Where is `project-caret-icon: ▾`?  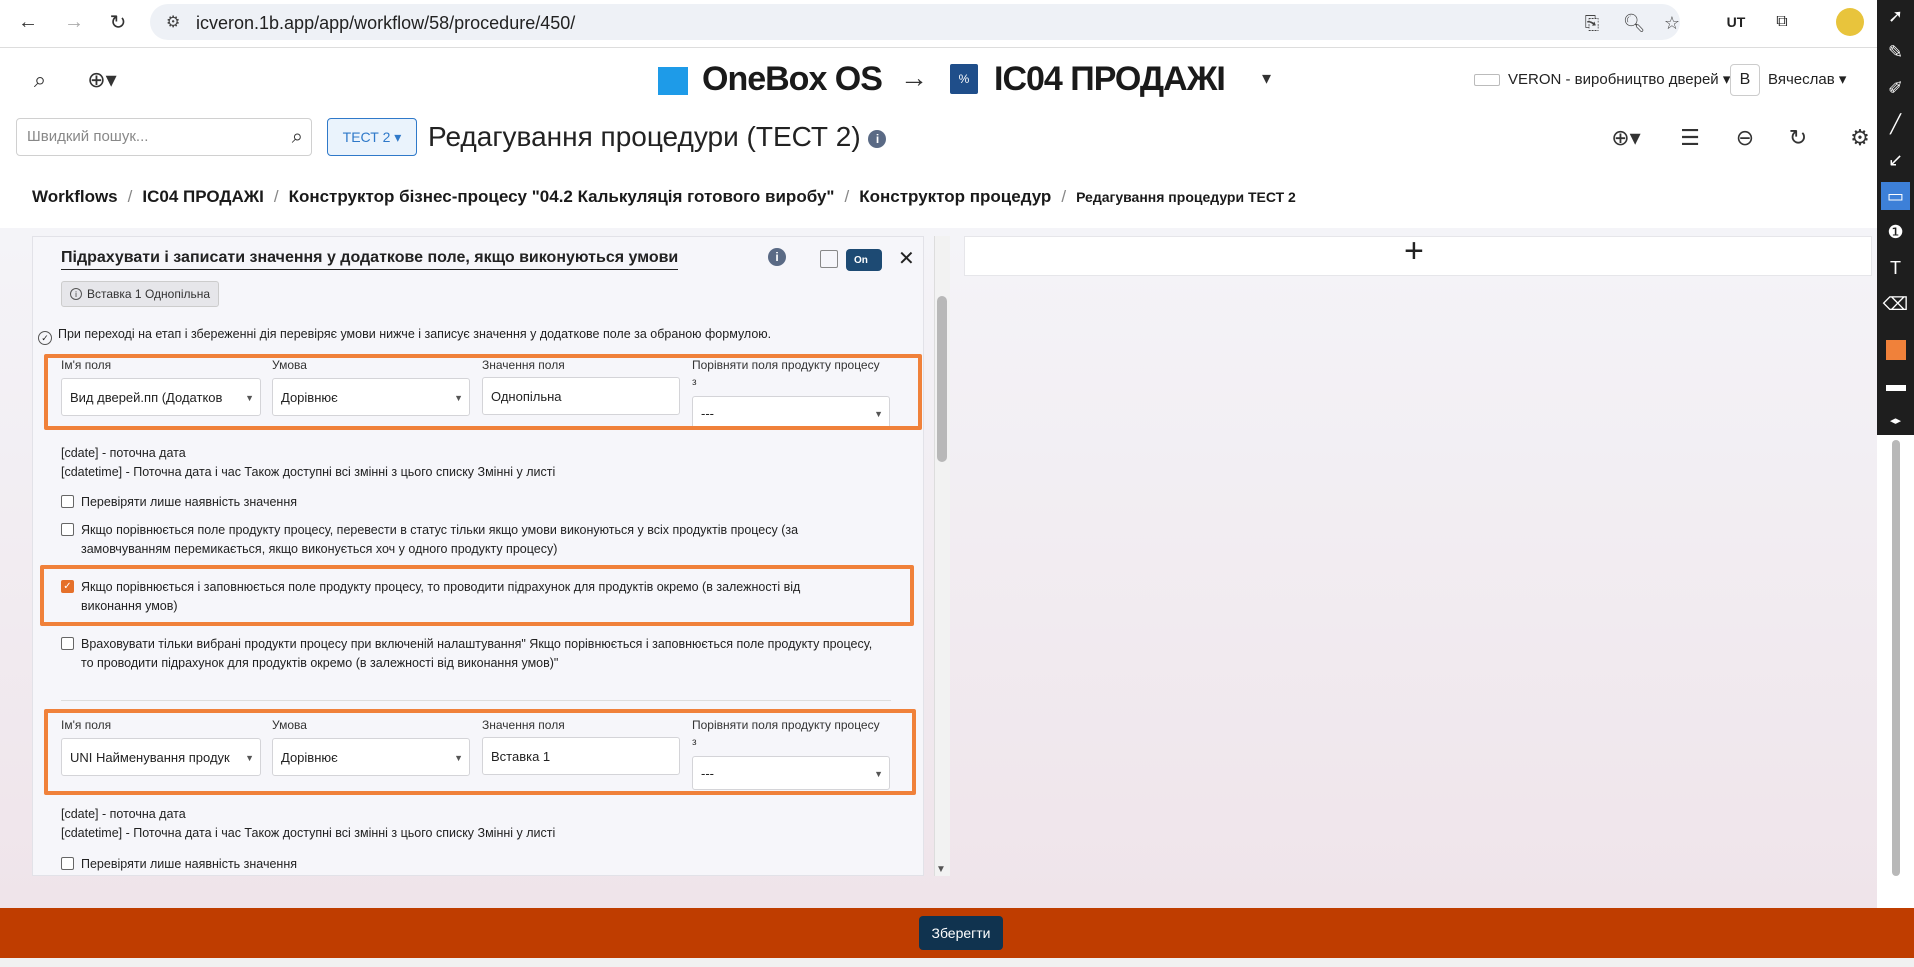
project-caret-icon: ▾ is located at coordinates (1266, 78).